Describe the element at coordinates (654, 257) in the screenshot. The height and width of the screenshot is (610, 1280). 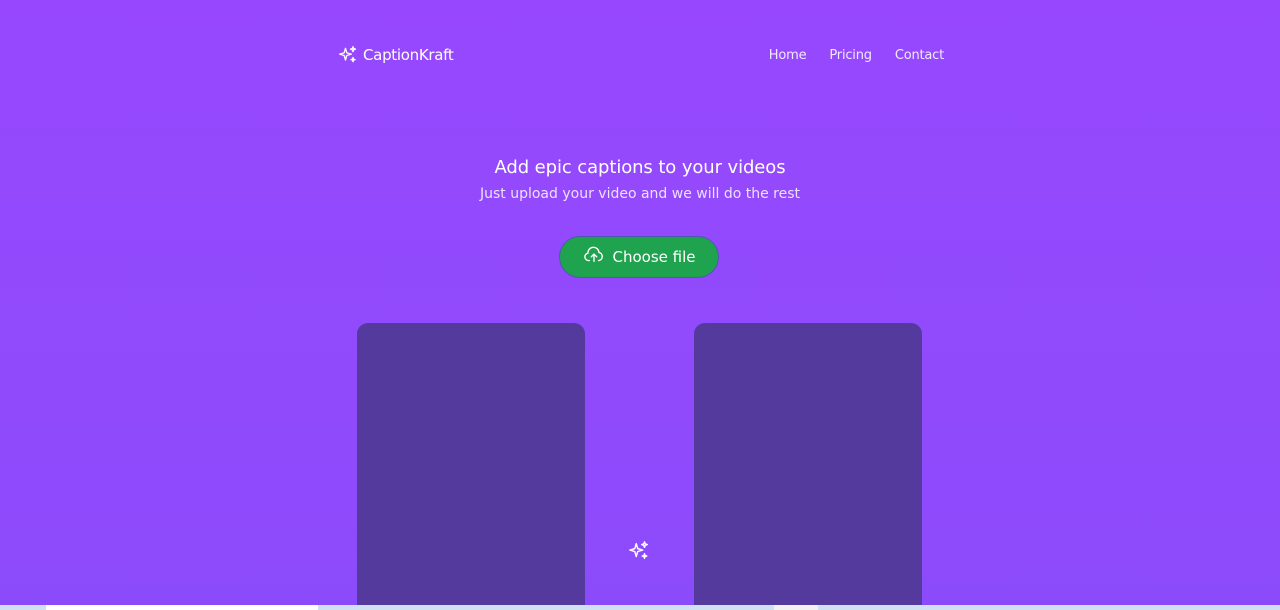
I see `choose-file-label: Choose file` at that location.